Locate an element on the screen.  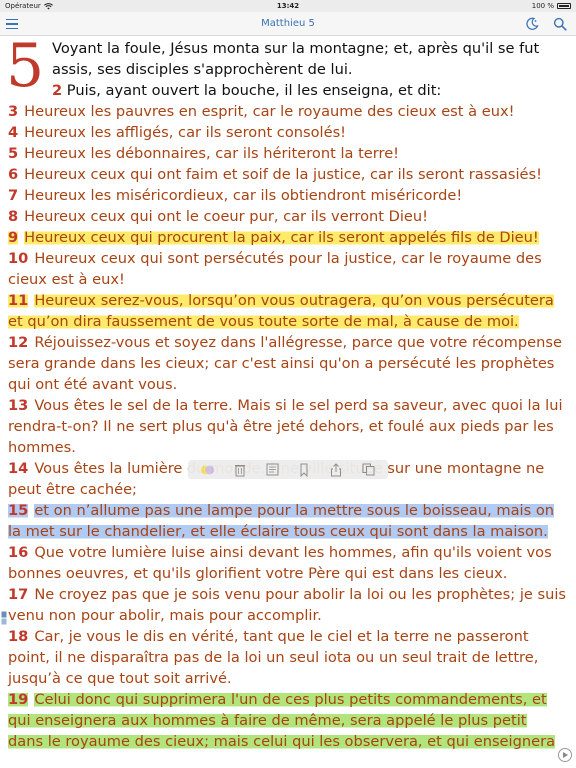
verse-number: 13 is located at coordinates (18, 405).